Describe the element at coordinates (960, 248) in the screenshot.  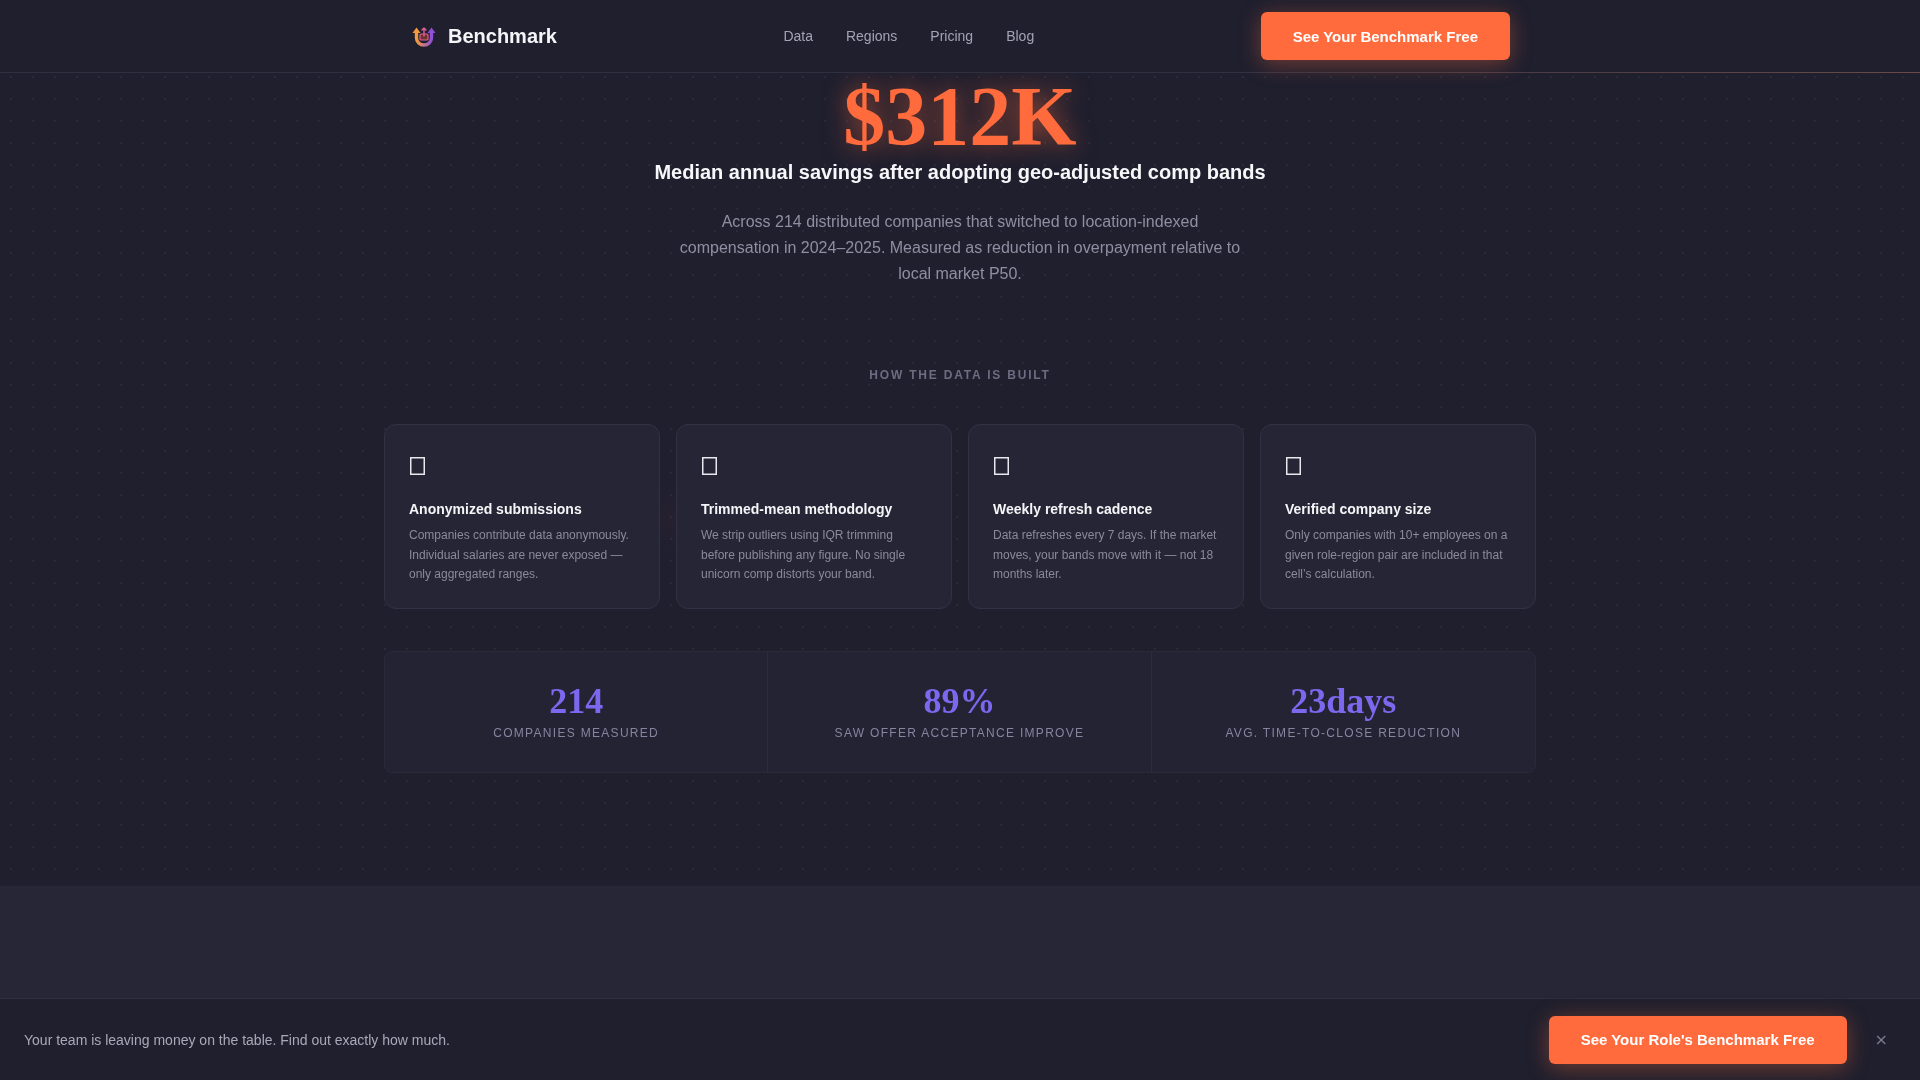
I see `hero-description: Across 214 distributed companies that switched to location-indexed compensation in 2024–2025. Measured as reduction in overpayment relative to local market P50.` at that location.